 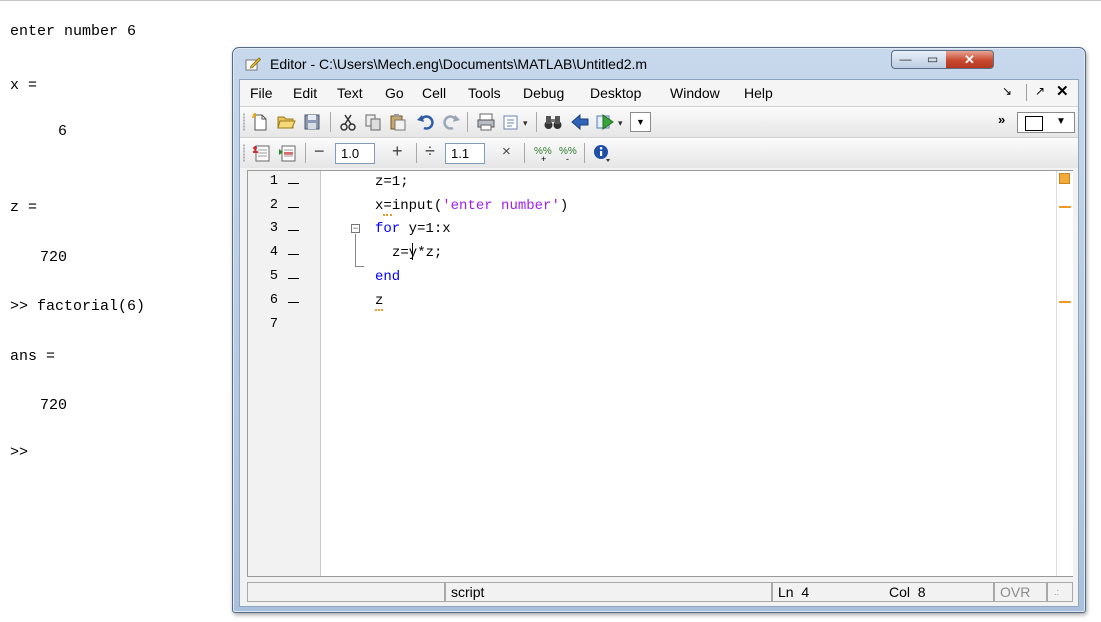 I want to click on comment-add-icon: %% +, so click(x=543, y=153).